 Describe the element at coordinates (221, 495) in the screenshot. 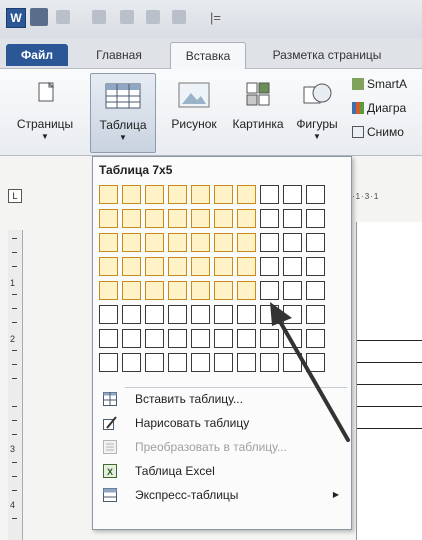

I see `menu-item-quick-tables: Экспресс-таблицы ▶` at that location.